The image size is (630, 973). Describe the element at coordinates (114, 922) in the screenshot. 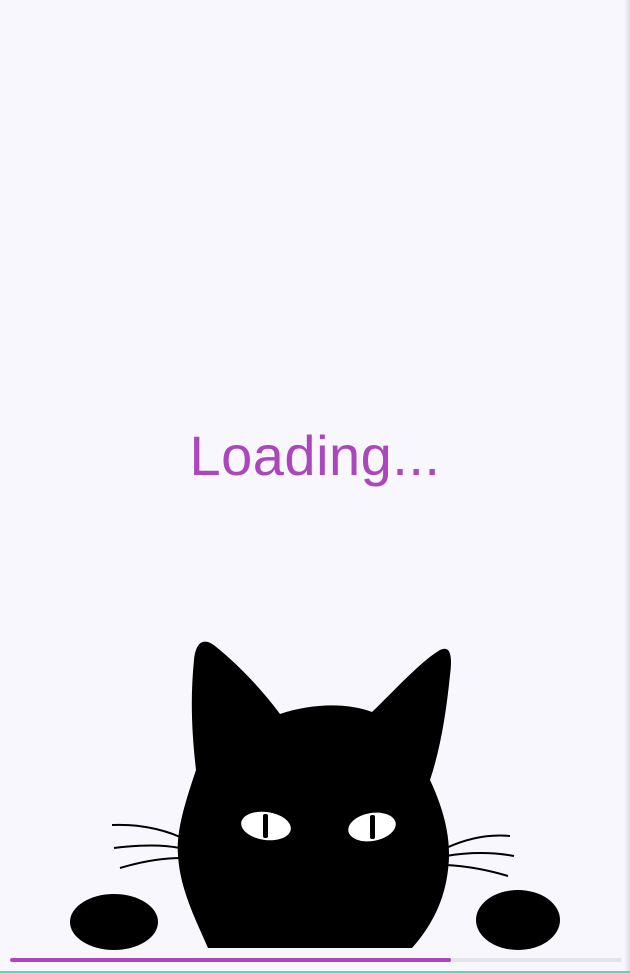

I see `left-paw-icon` at that location.